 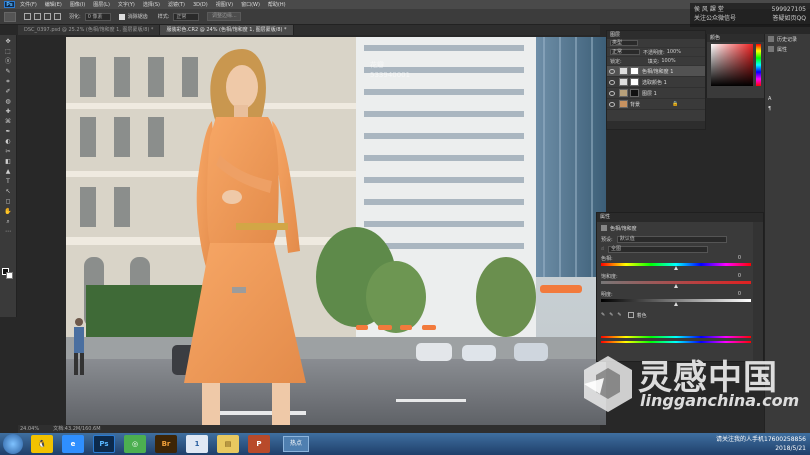 I want to click on layer-row-selective-color: 选取颜色 1, so click(x=656, y=82).